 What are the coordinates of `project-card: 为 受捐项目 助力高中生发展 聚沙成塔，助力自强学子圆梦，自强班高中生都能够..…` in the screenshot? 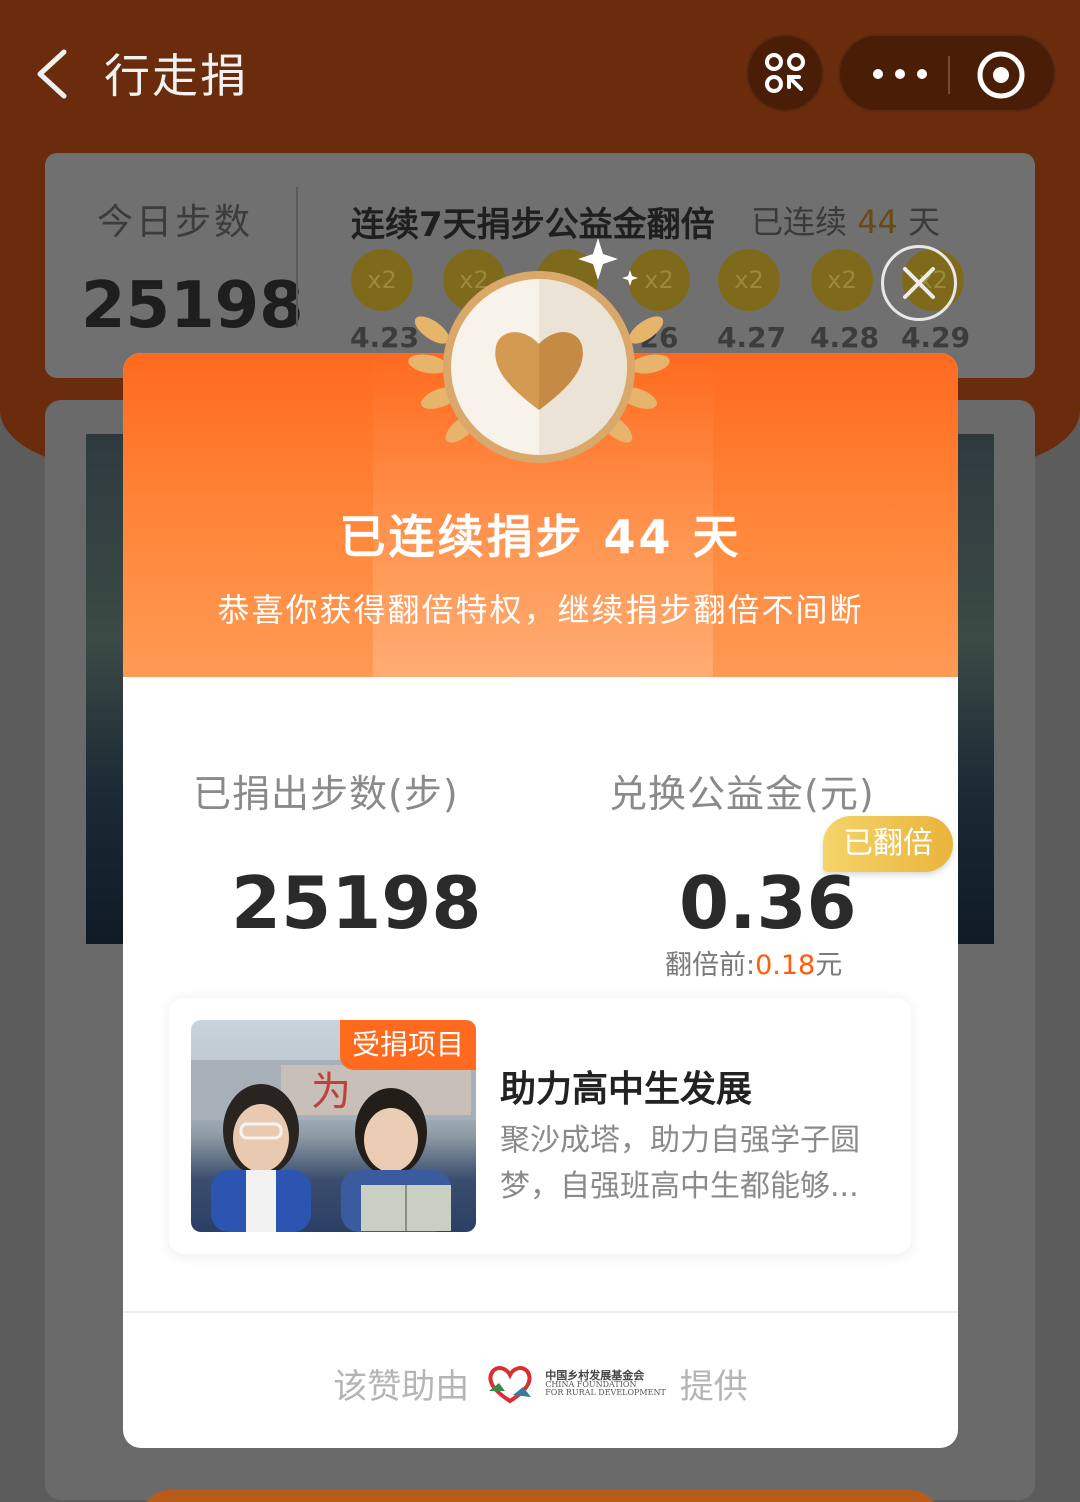 It's located at (540, 1126).